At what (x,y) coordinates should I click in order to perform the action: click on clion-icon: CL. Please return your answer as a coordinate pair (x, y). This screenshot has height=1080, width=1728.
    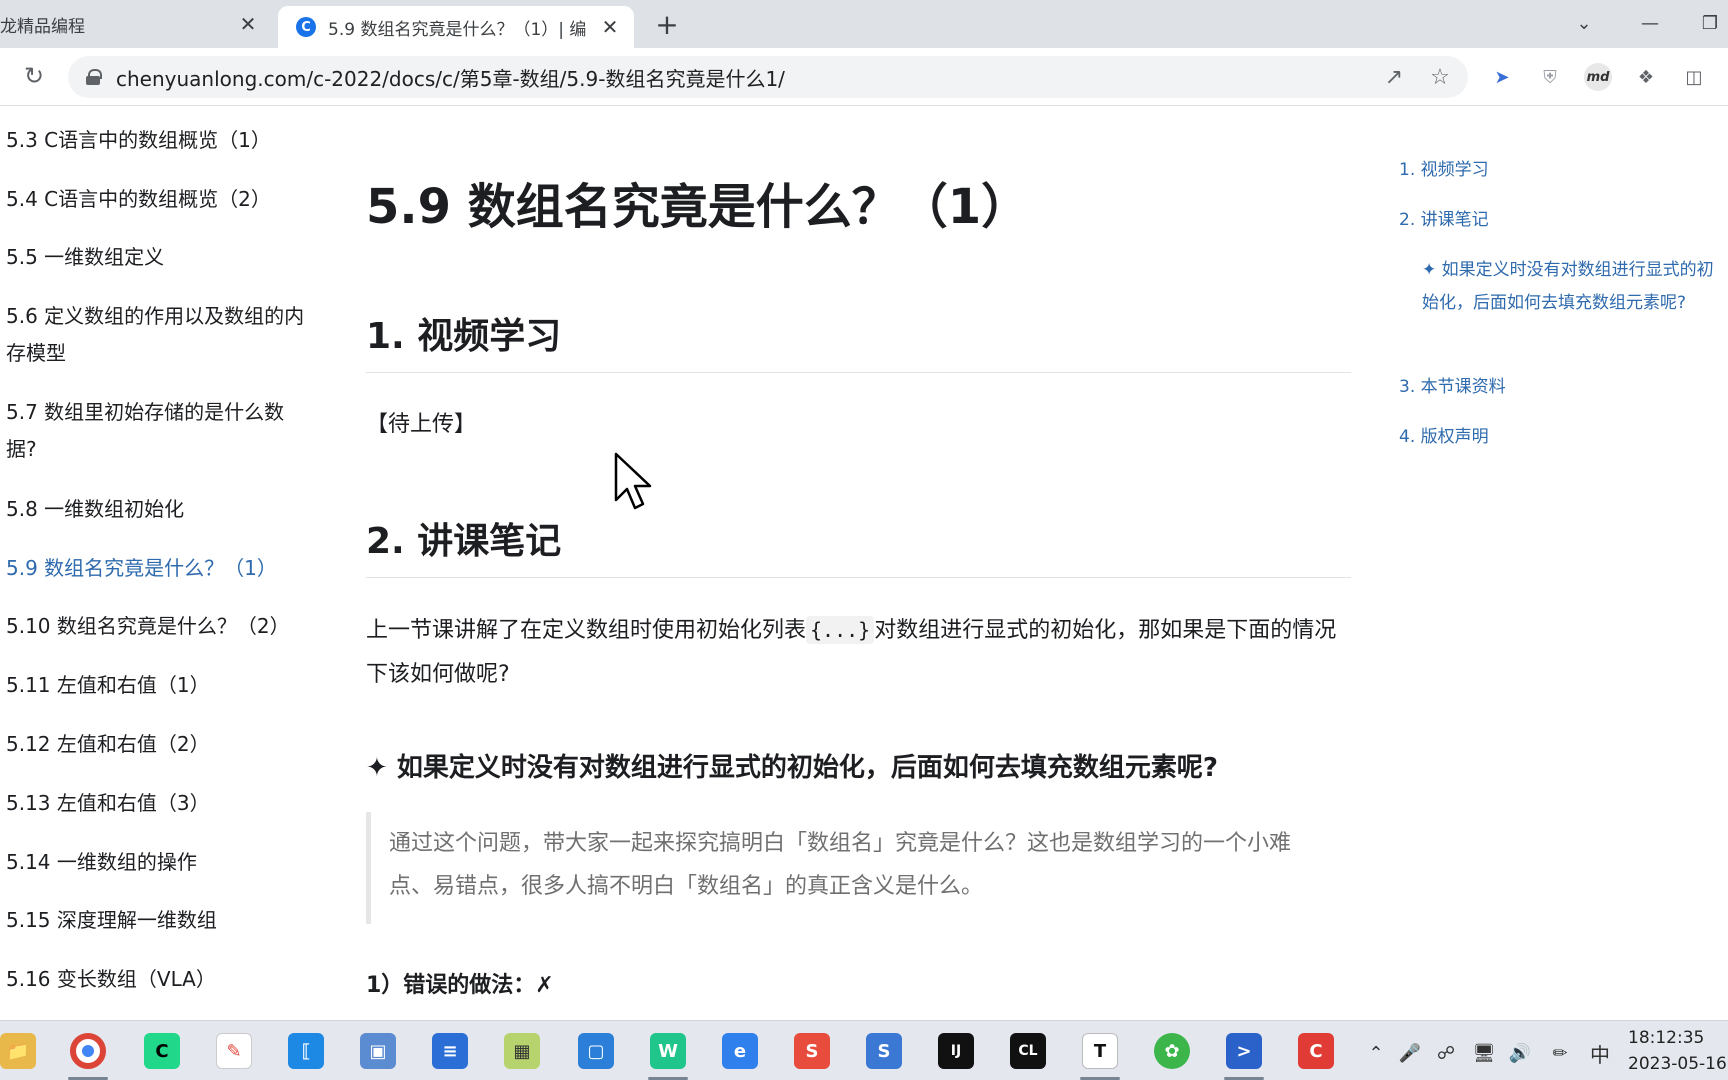
    Looking at the image, I should click on (1028, 1051).